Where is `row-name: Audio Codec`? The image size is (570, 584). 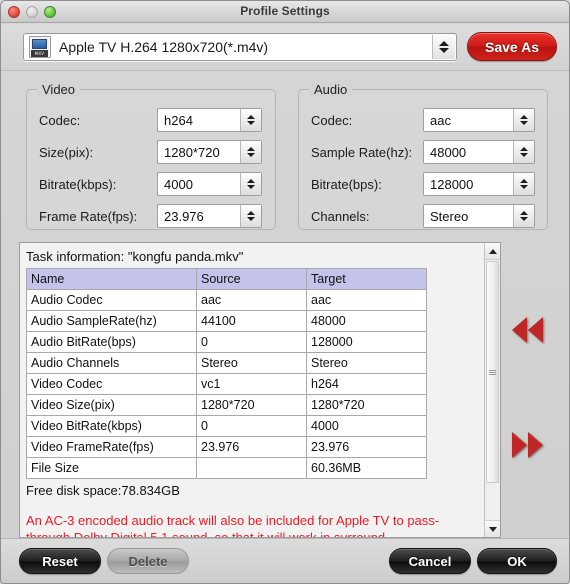 row-name: Audio Codec is located at coordinates (111, 300).